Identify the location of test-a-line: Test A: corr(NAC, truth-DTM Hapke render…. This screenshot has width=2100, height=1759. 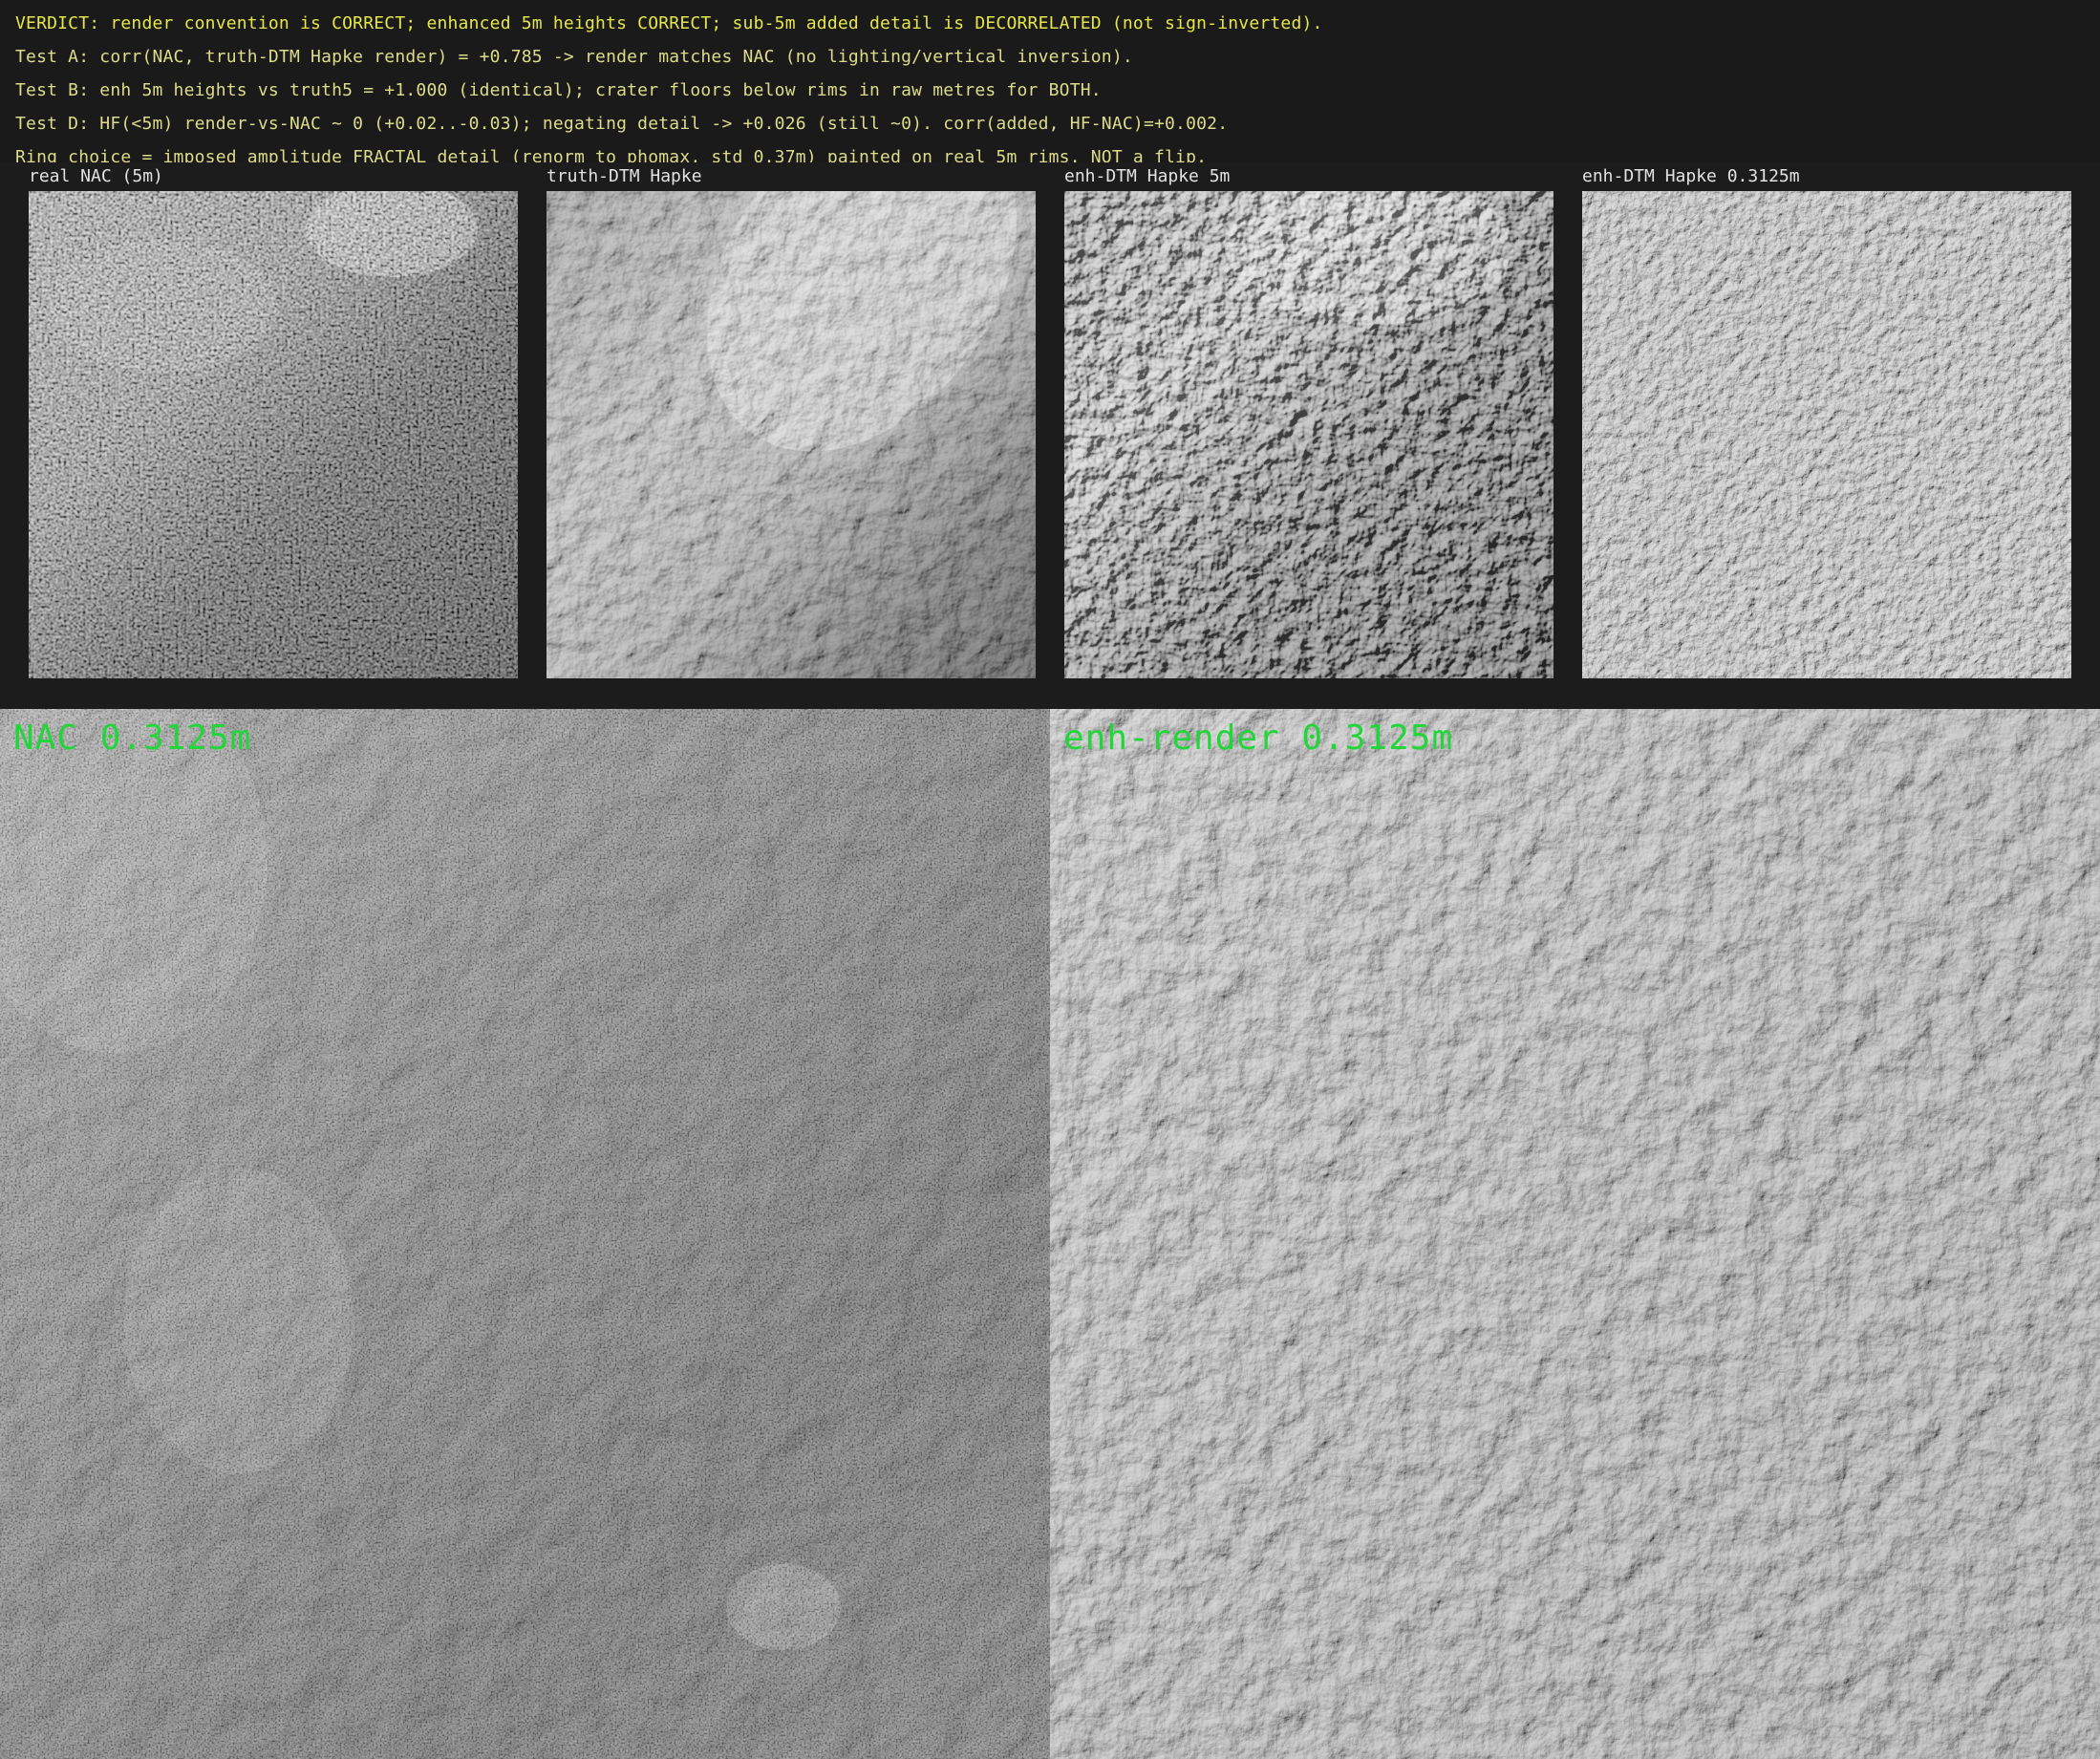
(574, 57).